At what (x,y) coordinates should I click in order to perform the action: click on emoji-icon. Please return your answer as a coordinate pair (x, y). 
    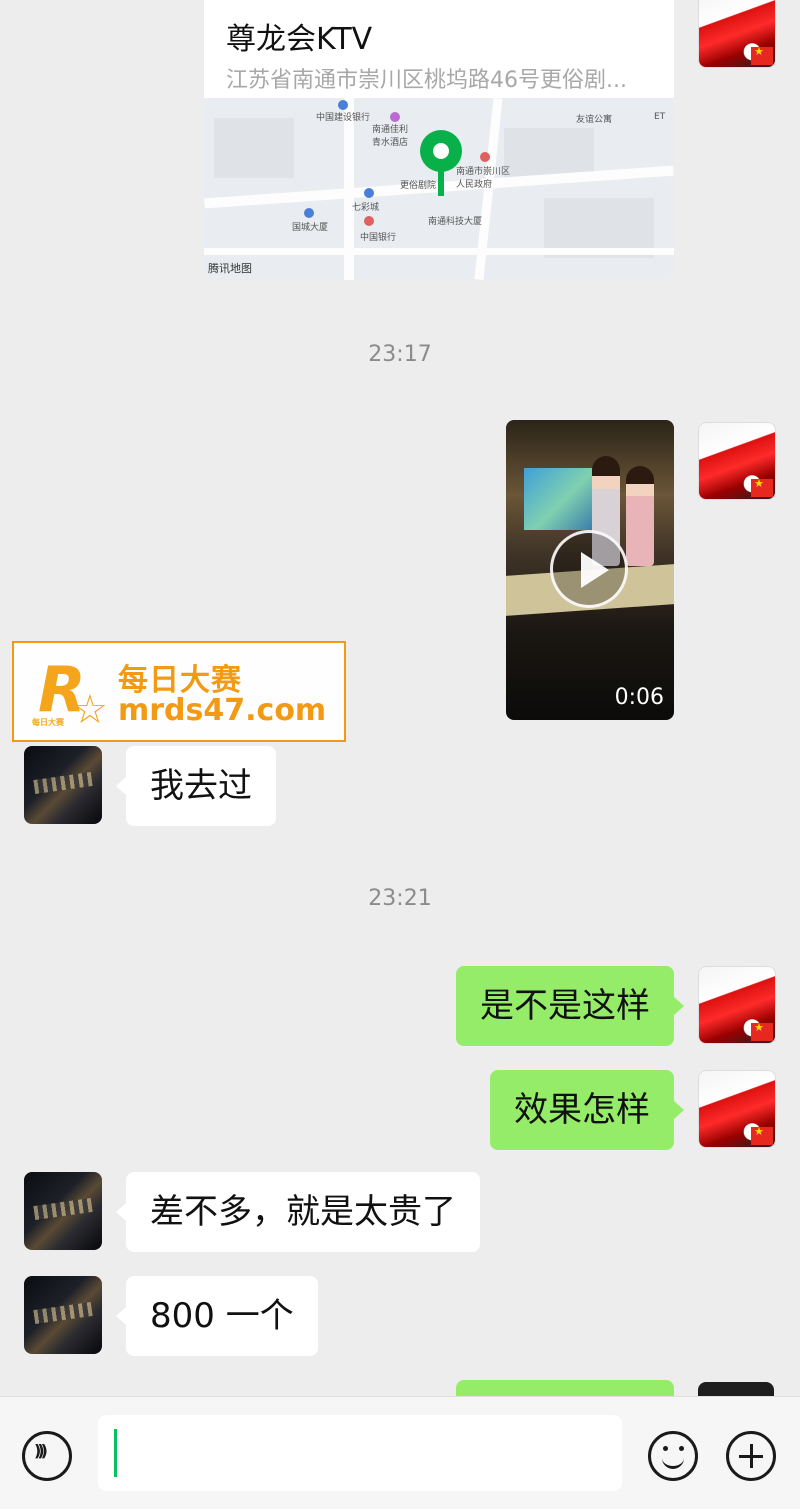
    Looking at the image, I should click on (673, 1456).